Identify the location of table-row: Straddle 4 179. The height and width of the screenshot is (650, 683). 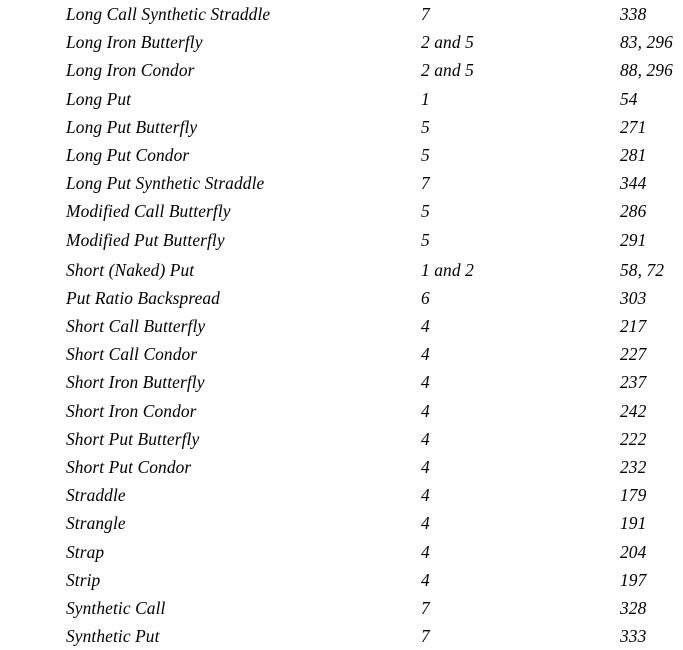
(341, 495).